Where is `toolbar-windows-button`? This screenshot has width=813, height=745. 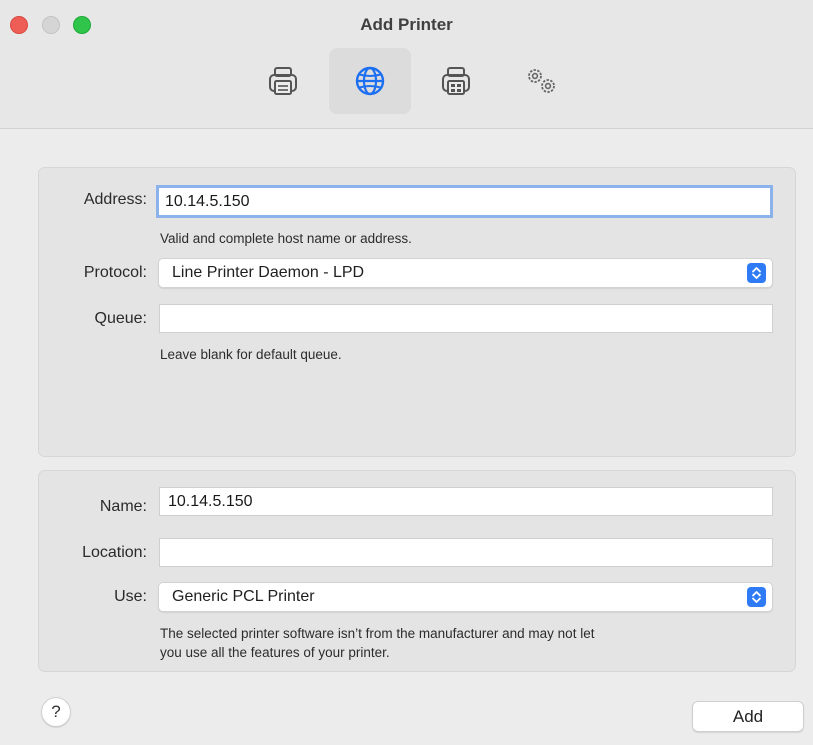
toolbar-windows-button is located at coordinates (456, 81).